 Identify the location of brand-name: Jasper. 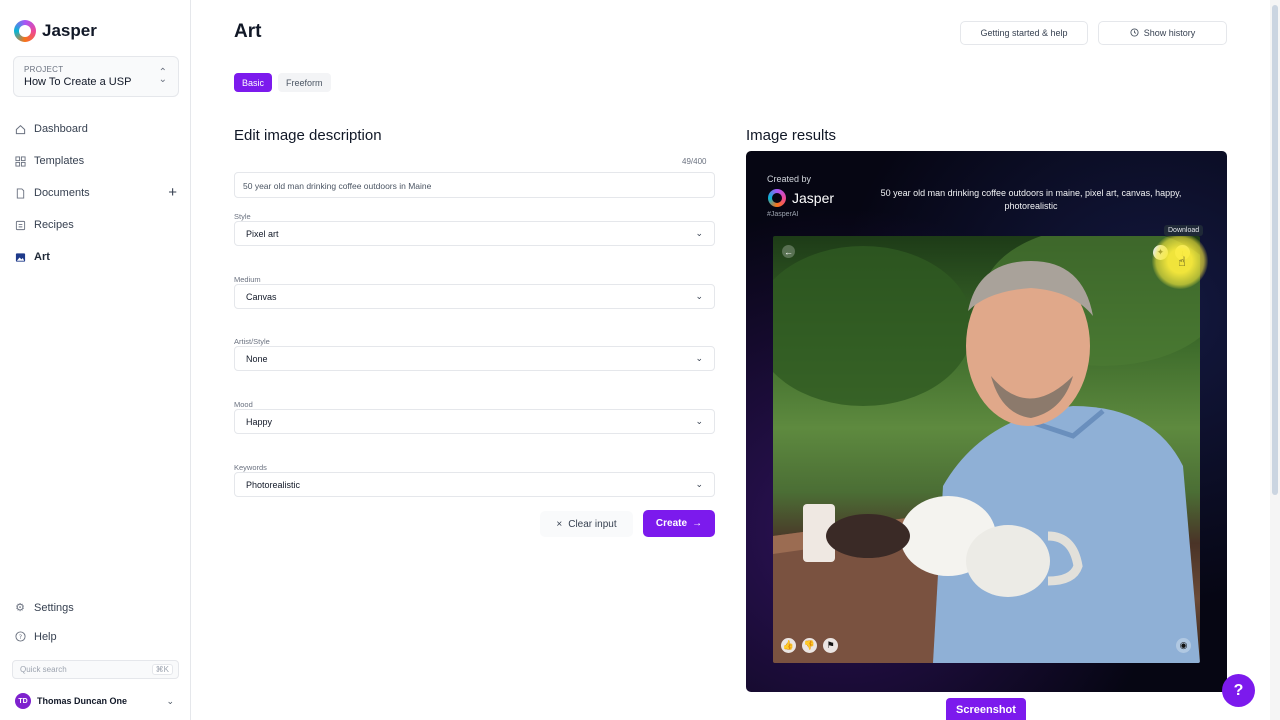
(69, 30).